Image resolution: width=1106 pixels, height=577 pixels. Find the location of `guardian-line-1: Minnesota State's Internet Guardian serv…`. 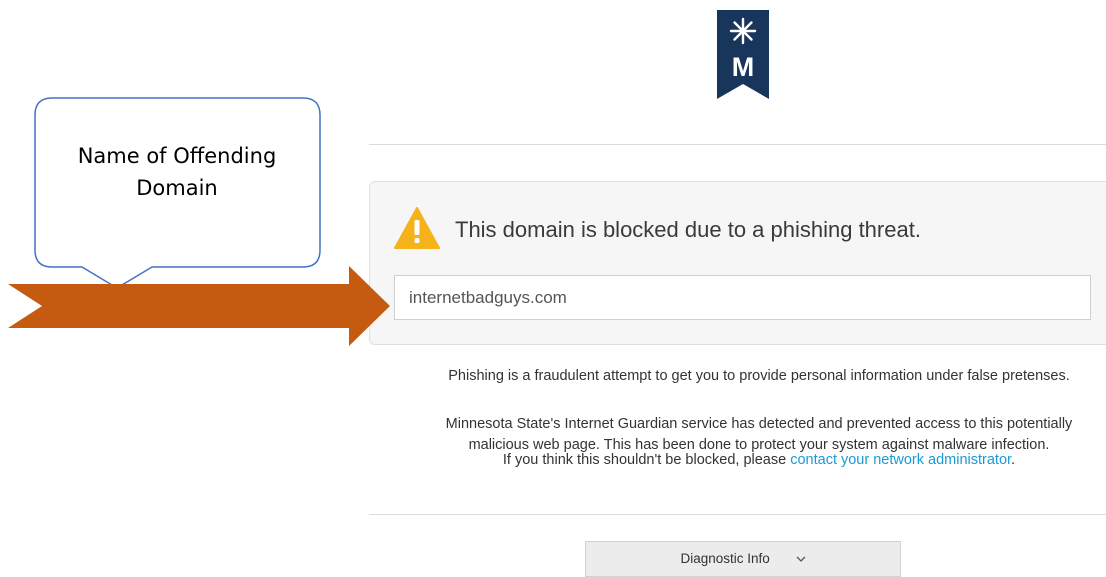

guardian-line-1: Minnesota State's Internet Guardian serv… is located at coordinates (759, 424).